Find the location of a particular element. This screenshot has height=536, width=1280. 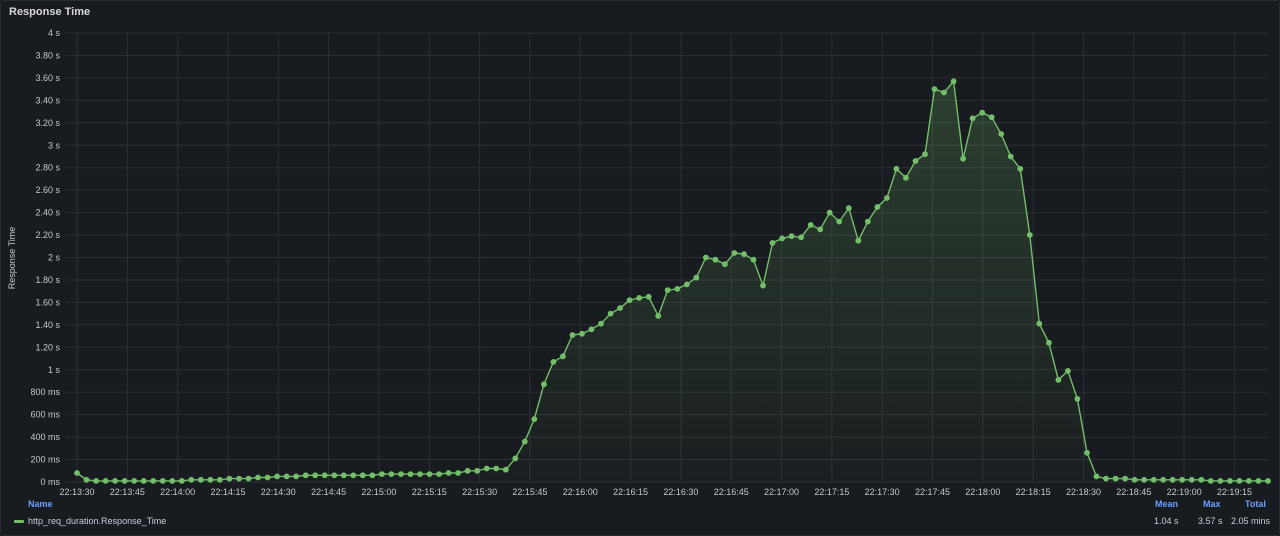

y-tick-label: 2 s is located at coordinates (54, 258).